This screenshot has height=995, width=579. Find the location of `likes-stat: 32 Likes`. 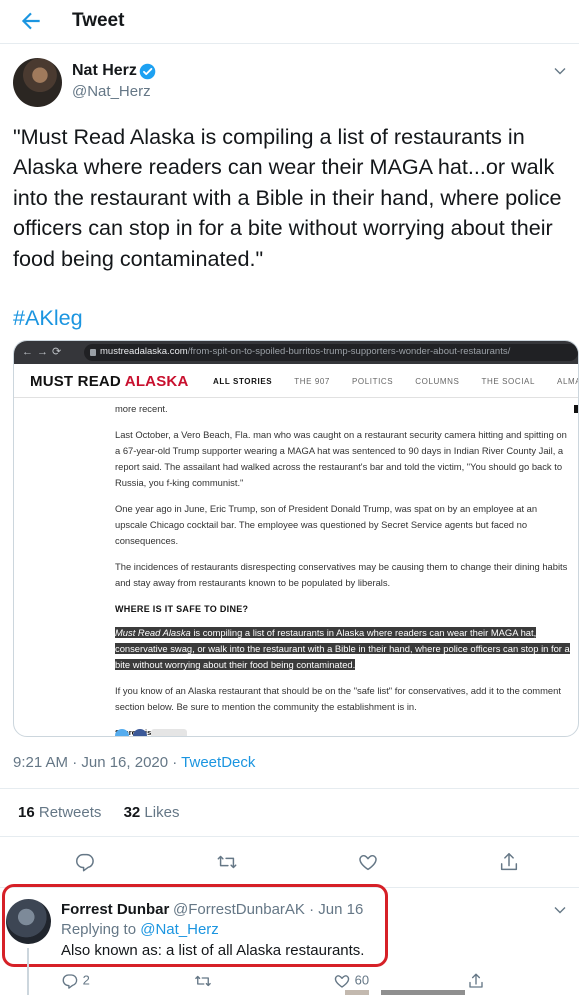

likes-stat: 32 Likes is located at coordinates (152, 812).